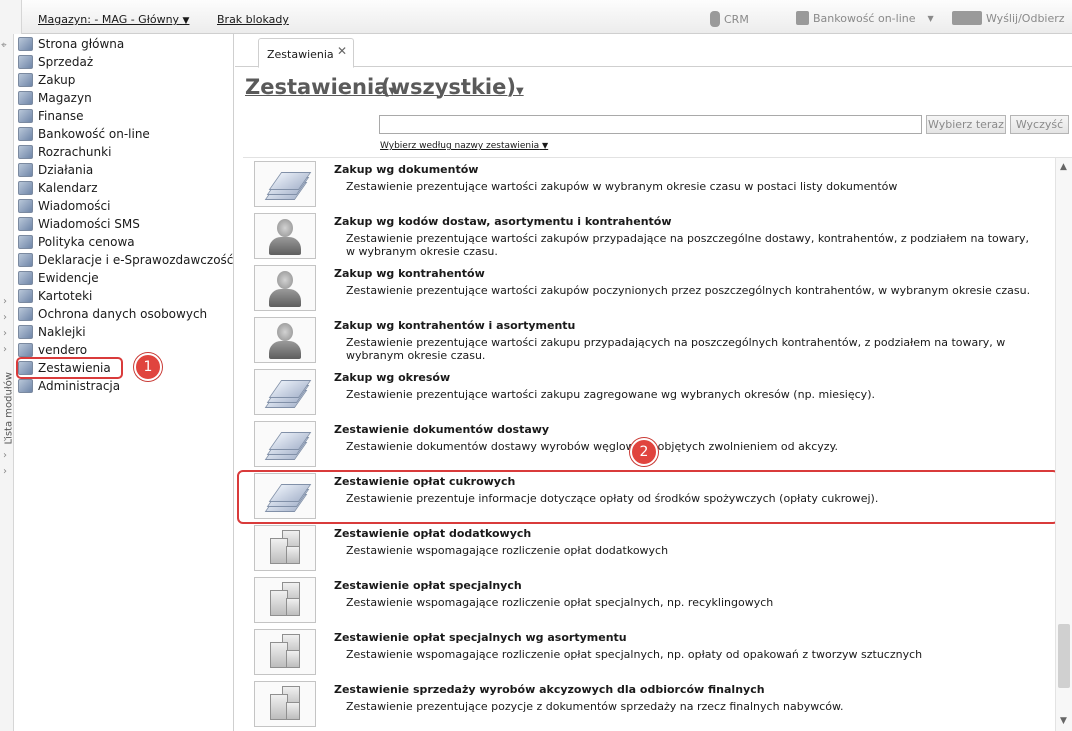 This screenshot has width=1072, height=731. What do you see at coordinates (455, 325) in the screenshot?
I see `report-title: Zakup wg kontrahentów i asortymentu` at bounding box center [455, 325].